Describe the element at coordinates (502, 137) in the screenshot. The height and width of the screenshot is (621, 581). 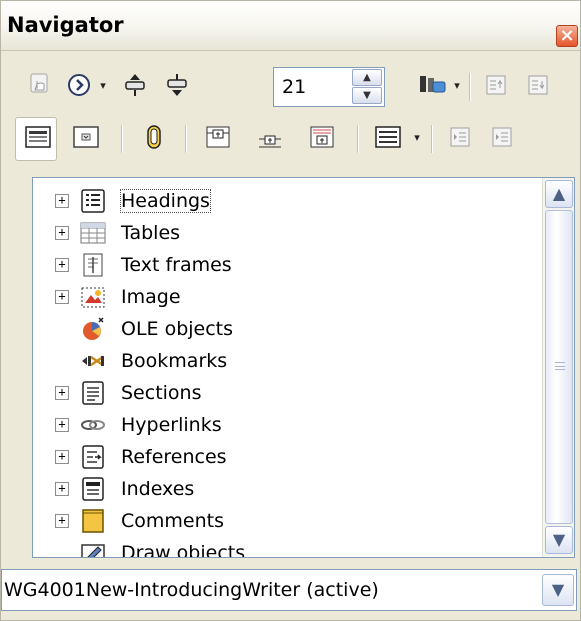
I see `demote-level-icon` at that location.